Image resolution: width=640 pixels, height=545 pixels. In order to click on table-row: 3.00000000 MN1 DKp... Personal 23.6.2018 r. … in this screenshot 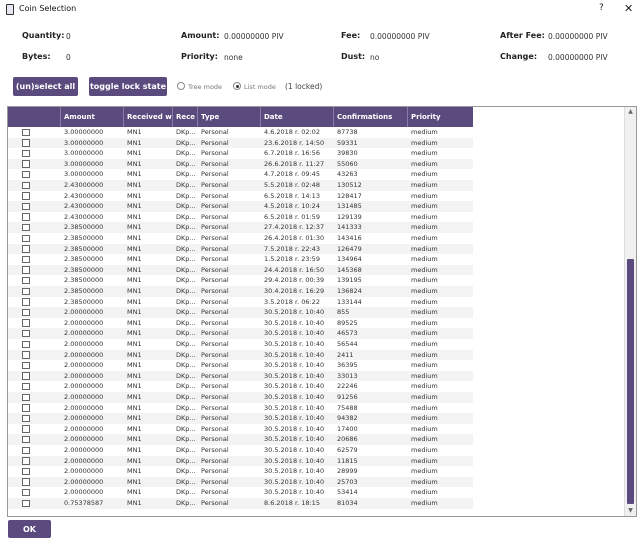, I will do `click(240, 143)`.